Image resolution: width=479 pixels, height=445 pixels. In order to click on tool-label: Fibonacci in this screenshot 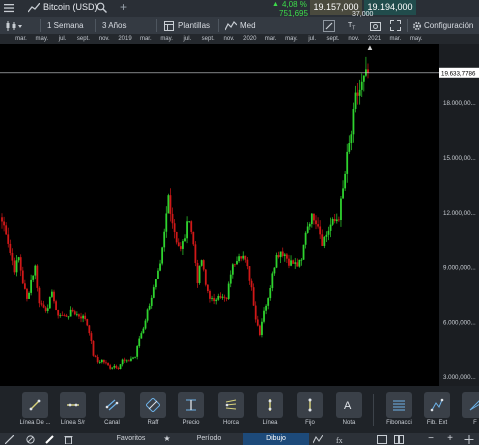, I will do `click(399, 423)`.